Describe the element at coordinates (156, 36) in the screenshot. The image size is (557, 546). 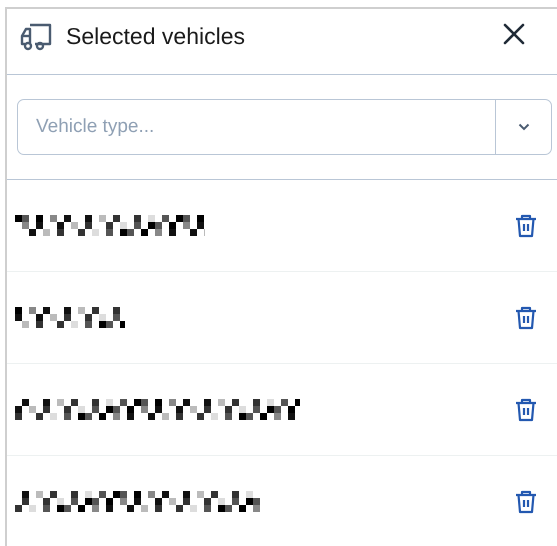
I see `panel-title: Selected vehicles` at that location.